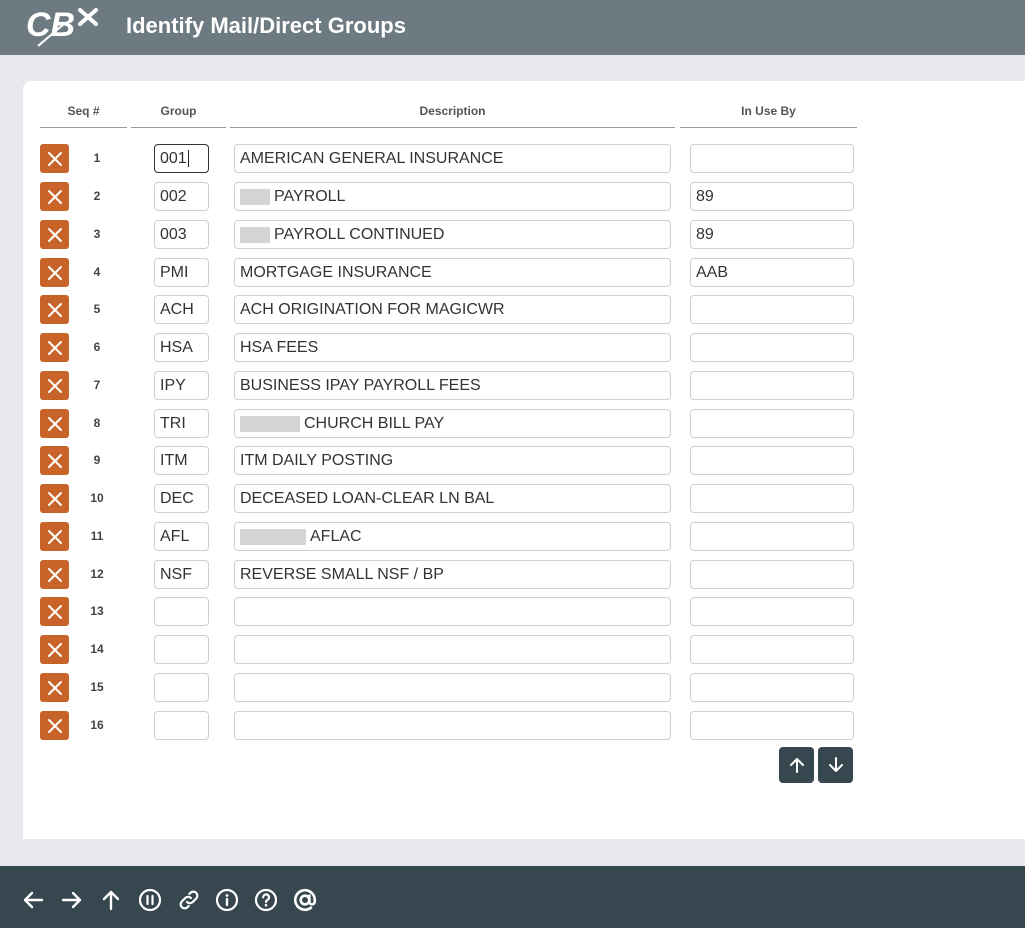 This screenshot has height=928, width=1025. What do you see at coordinates (181, 423) in the screenshot?
I see `group-code-input: TRI` at bounding box center [181, 423].